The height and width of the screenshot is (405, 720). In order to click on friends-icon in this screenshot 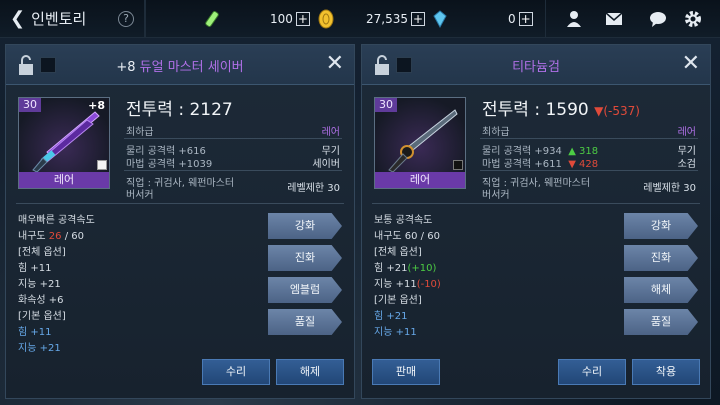, I will do `click(574, 19)`.